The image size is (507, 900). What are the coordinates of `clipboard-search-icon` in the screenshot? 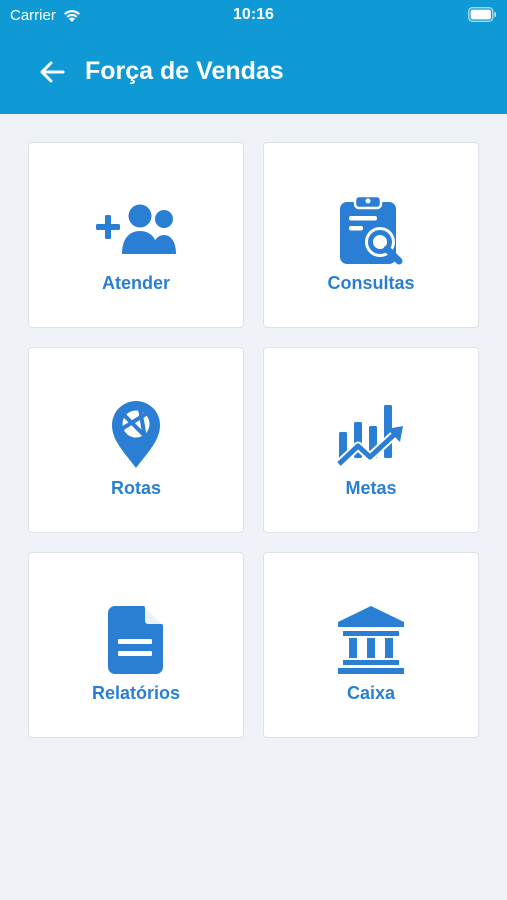 It's located at (371, 229).